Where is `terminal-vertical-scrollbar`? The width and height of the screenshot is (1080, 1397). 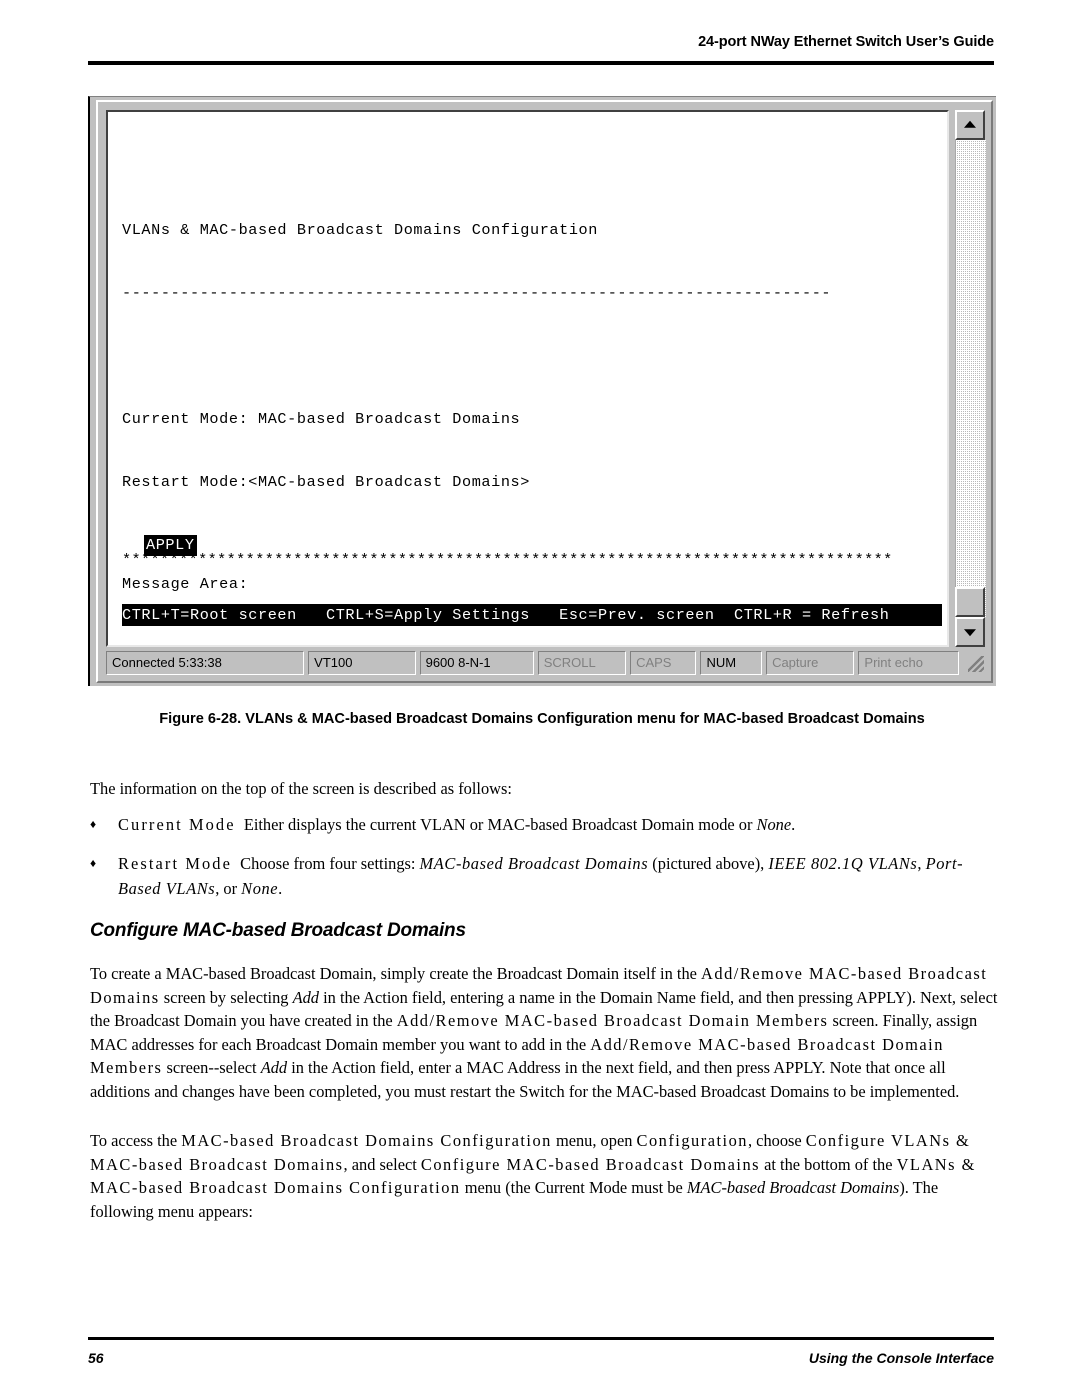 terminal-vertical-scrollbar is located at coordinates (970, 378).